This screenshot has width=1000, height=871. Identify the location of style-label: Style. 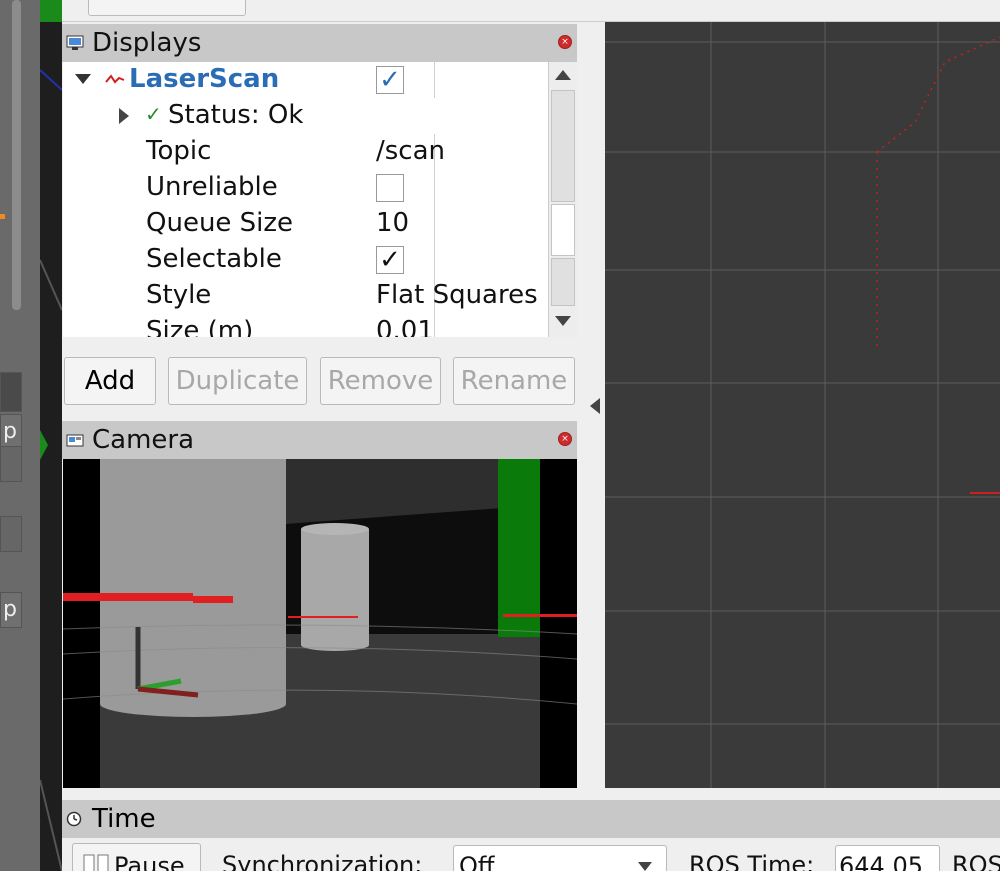
(179, 295).